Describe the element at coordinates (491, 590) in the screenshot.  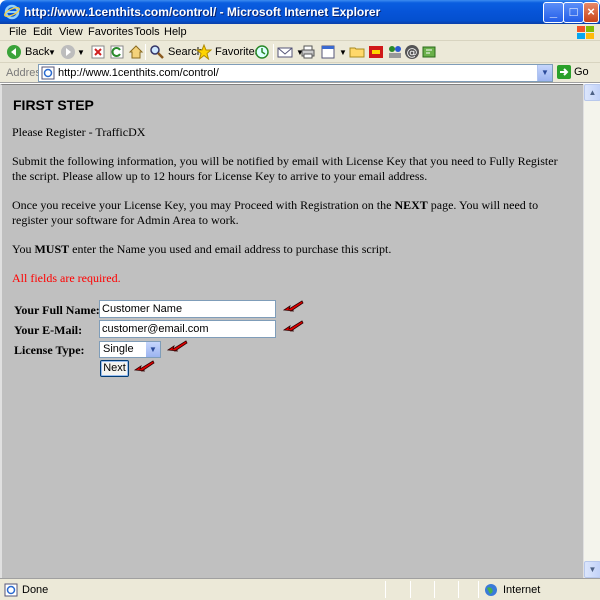
I see `globe-icon` at that location.